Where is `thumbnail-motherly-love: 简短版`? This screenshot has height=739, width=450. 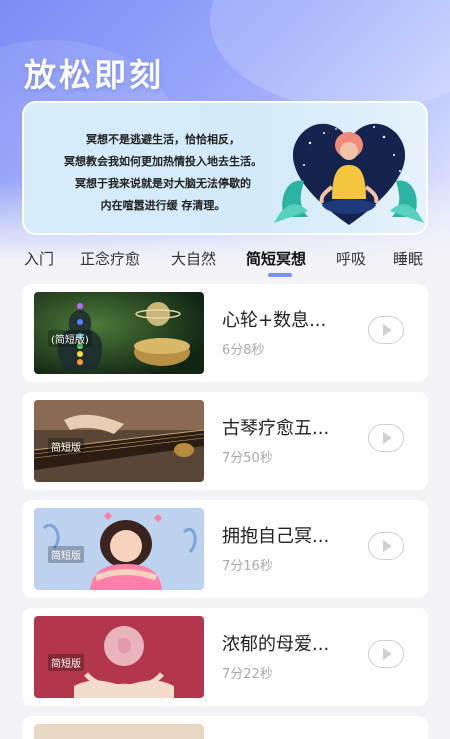 thumbnail-motherly-love: 简短版 is located at coordinates (119, 657).